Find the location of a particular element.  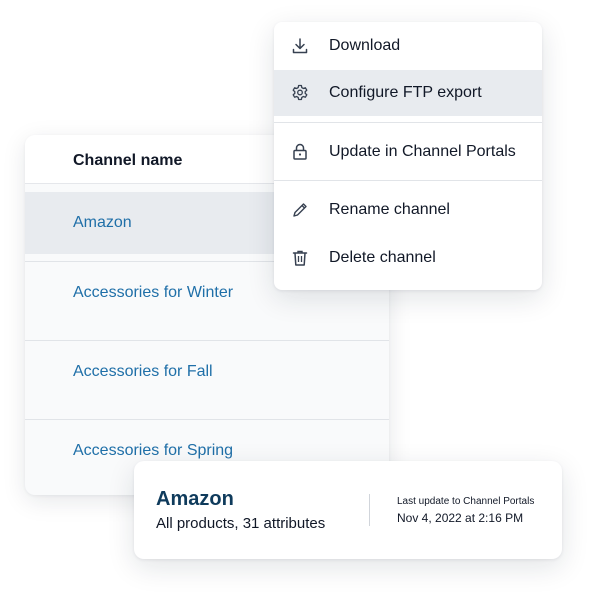

table-row: Accessories for Fall is located at coordinates (207, 372).